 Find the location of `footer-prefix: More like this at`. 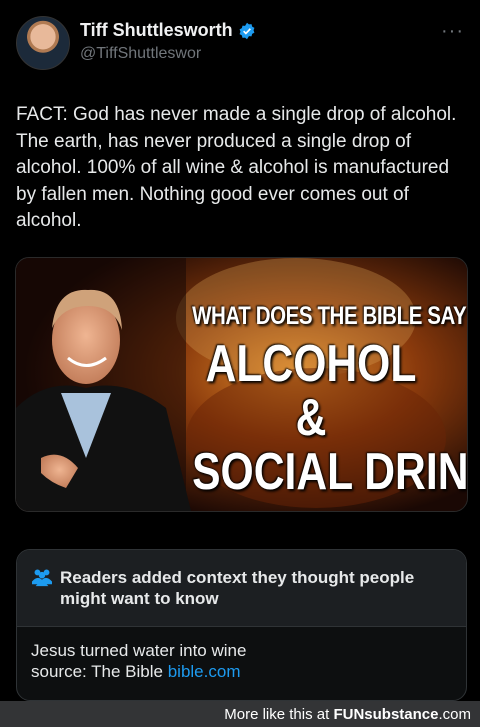

footer-prefix: More like this at is located at coordinates (279, 714).